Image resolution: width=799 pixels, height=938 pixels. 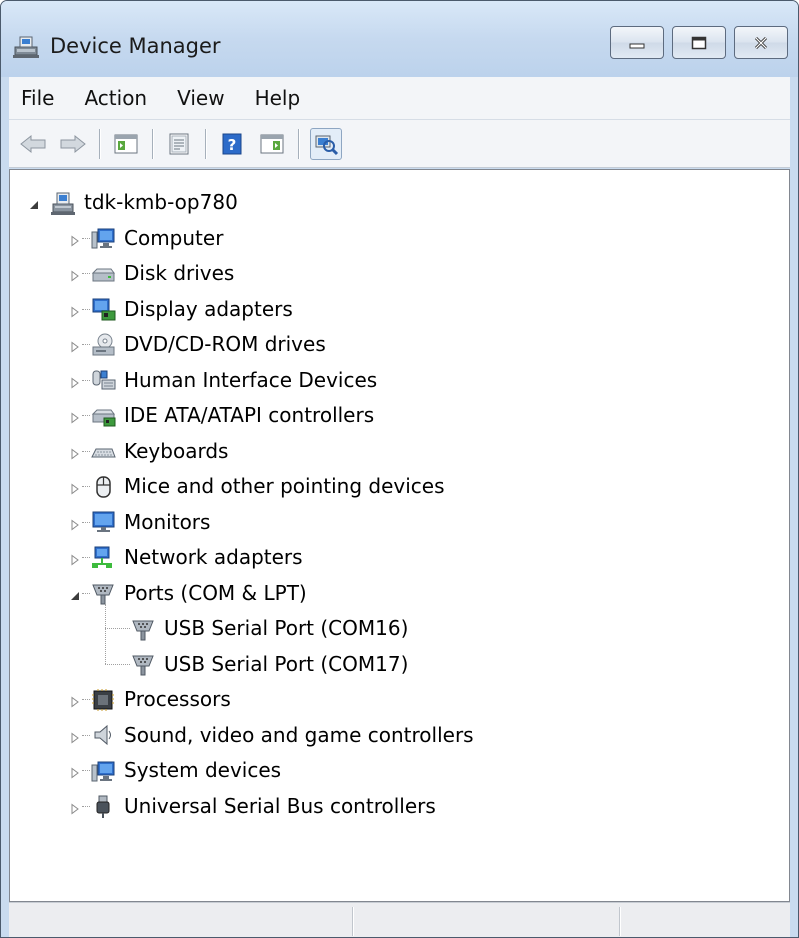 I want to click on tree-category-node: Human Interface Devices, so click(x=233, y=380).